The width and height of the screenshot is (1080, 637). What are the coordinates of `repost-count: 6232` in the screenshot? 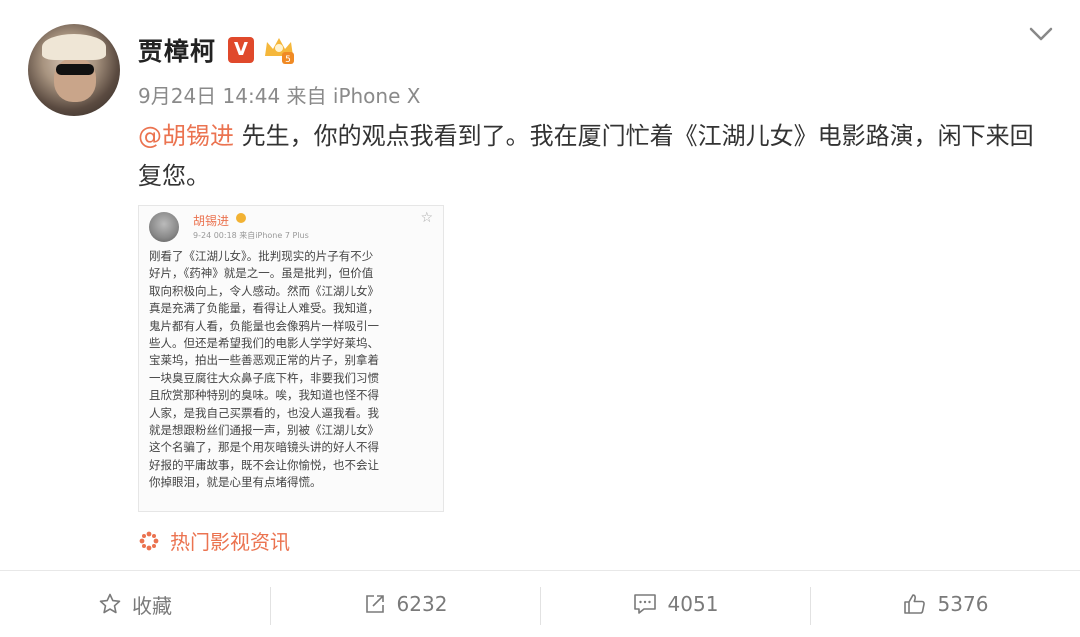 It's located at (422, 604).